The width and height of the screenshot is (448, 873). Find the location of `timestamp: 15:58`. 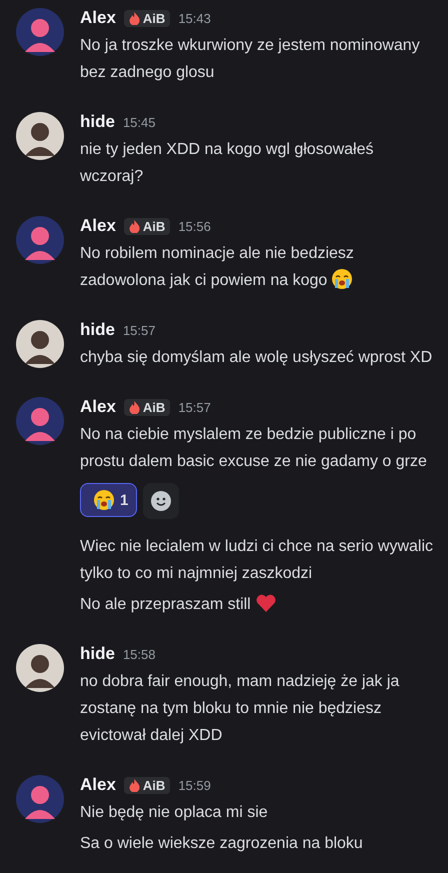

timestamp: 15:58 is located at coordinates (139, 654).